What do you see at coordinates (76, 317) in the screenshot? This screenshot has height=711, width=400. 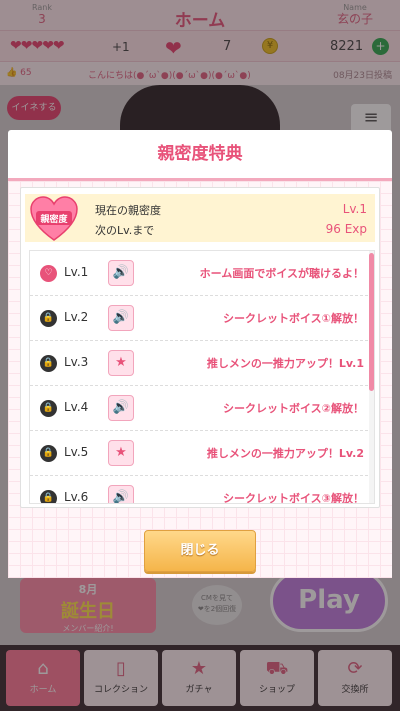 I see `level-label: Lv.2` at bounding box center [76, 317].